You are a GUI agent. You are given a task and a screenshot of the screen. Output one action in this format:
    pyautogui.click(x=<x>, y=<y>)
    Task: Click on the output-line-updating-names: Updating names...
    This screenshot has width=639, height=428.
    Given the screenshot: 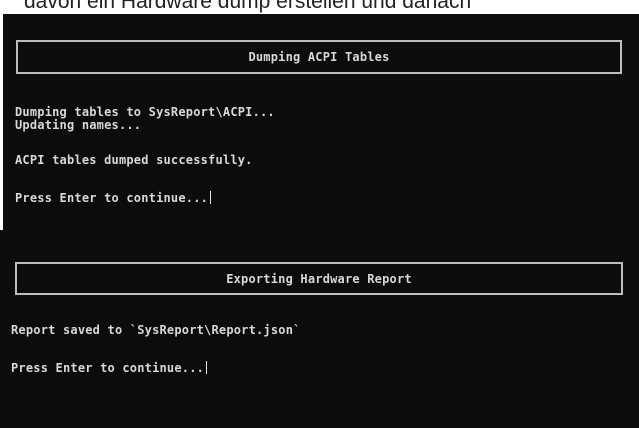 What is the action you would take?
    pyautogui.click(x=78, y=125)
    